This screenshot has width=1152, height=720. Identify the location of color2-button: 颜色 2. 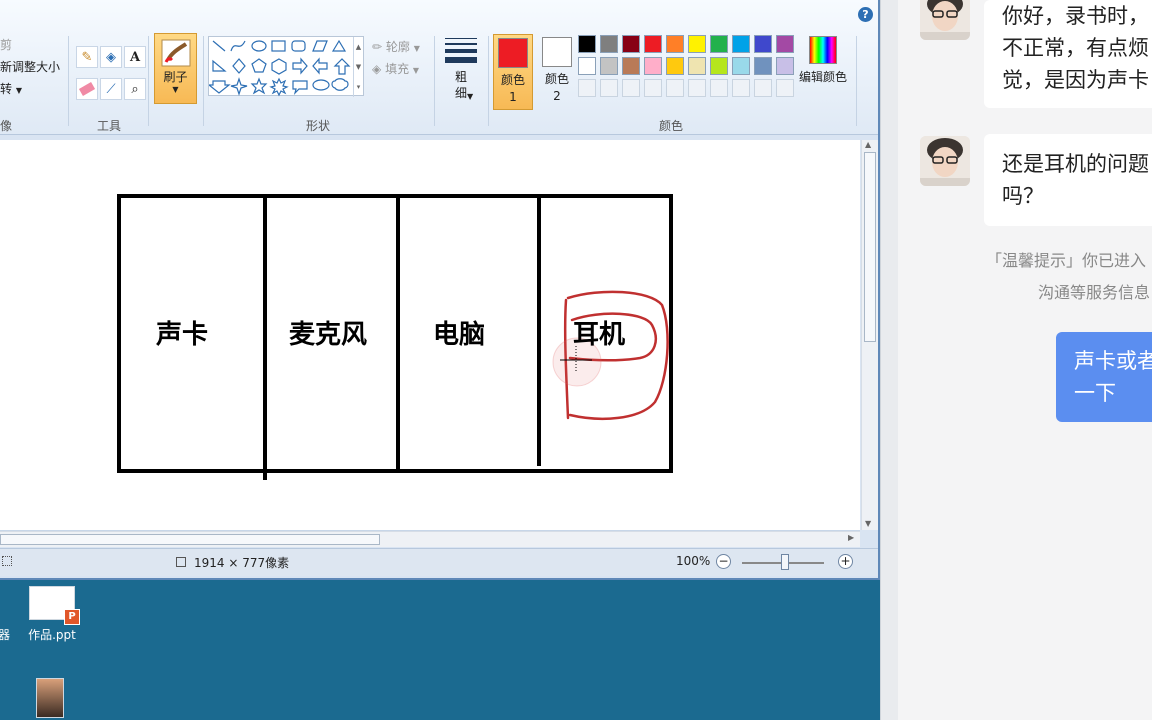
(557, 72).